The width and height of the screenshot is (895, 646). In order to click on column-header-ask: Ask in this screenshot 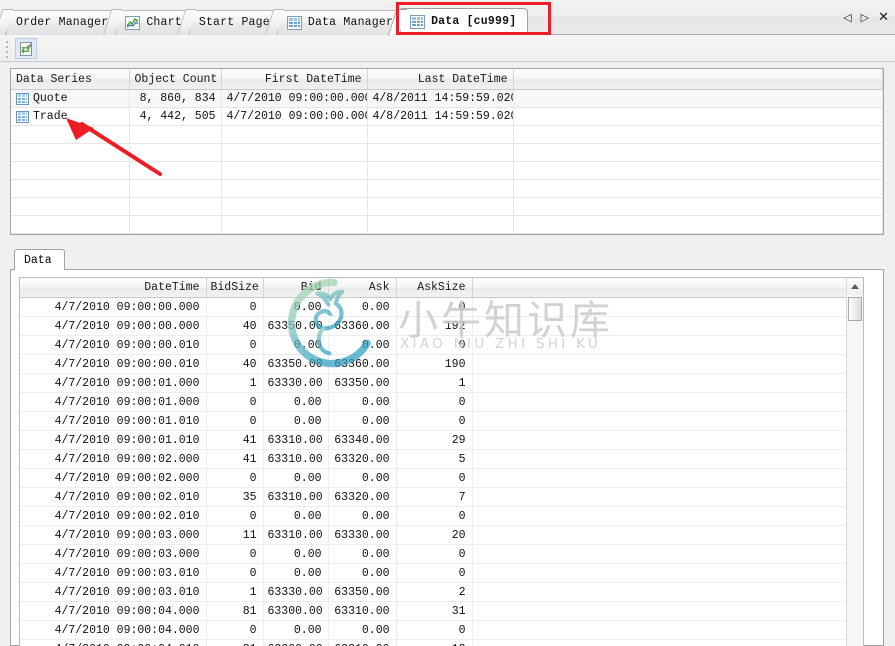, I will do `click(362, 288)`.